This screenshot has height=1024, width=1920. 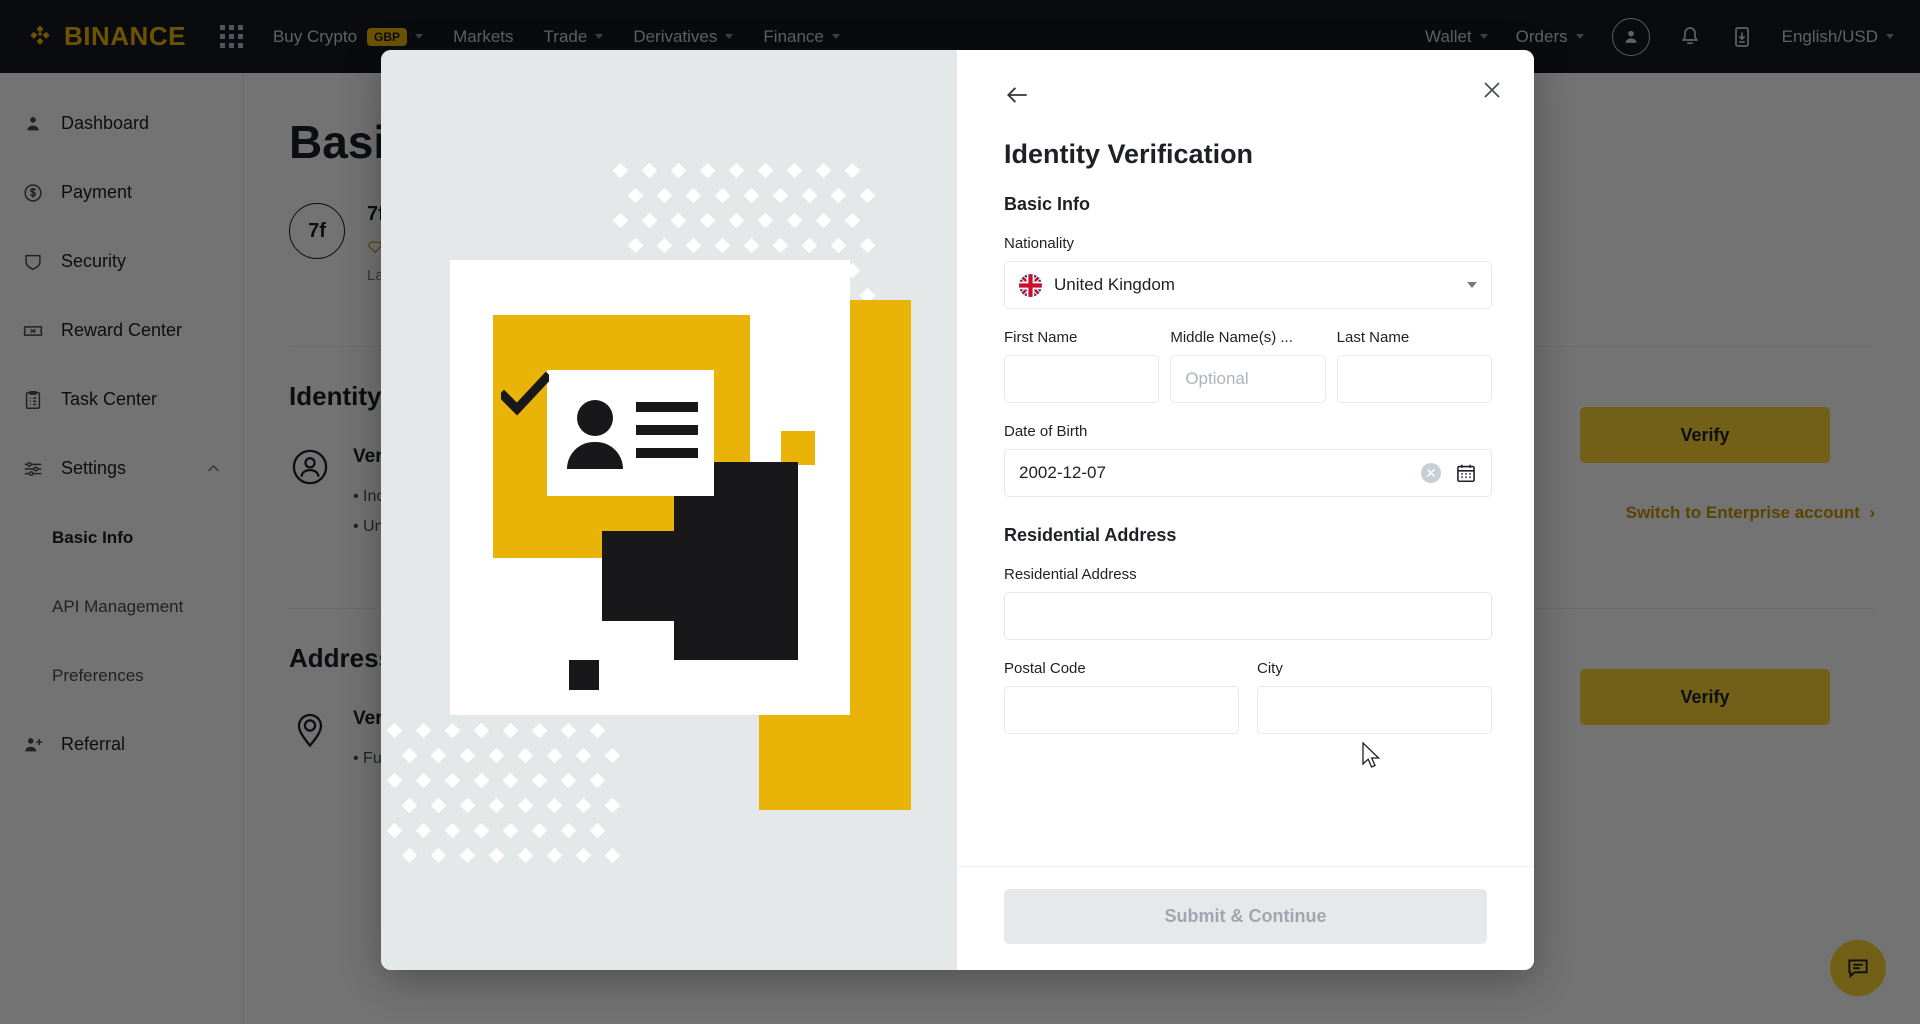 I want to click on calendar-icon, so click(x=1466, y=473).